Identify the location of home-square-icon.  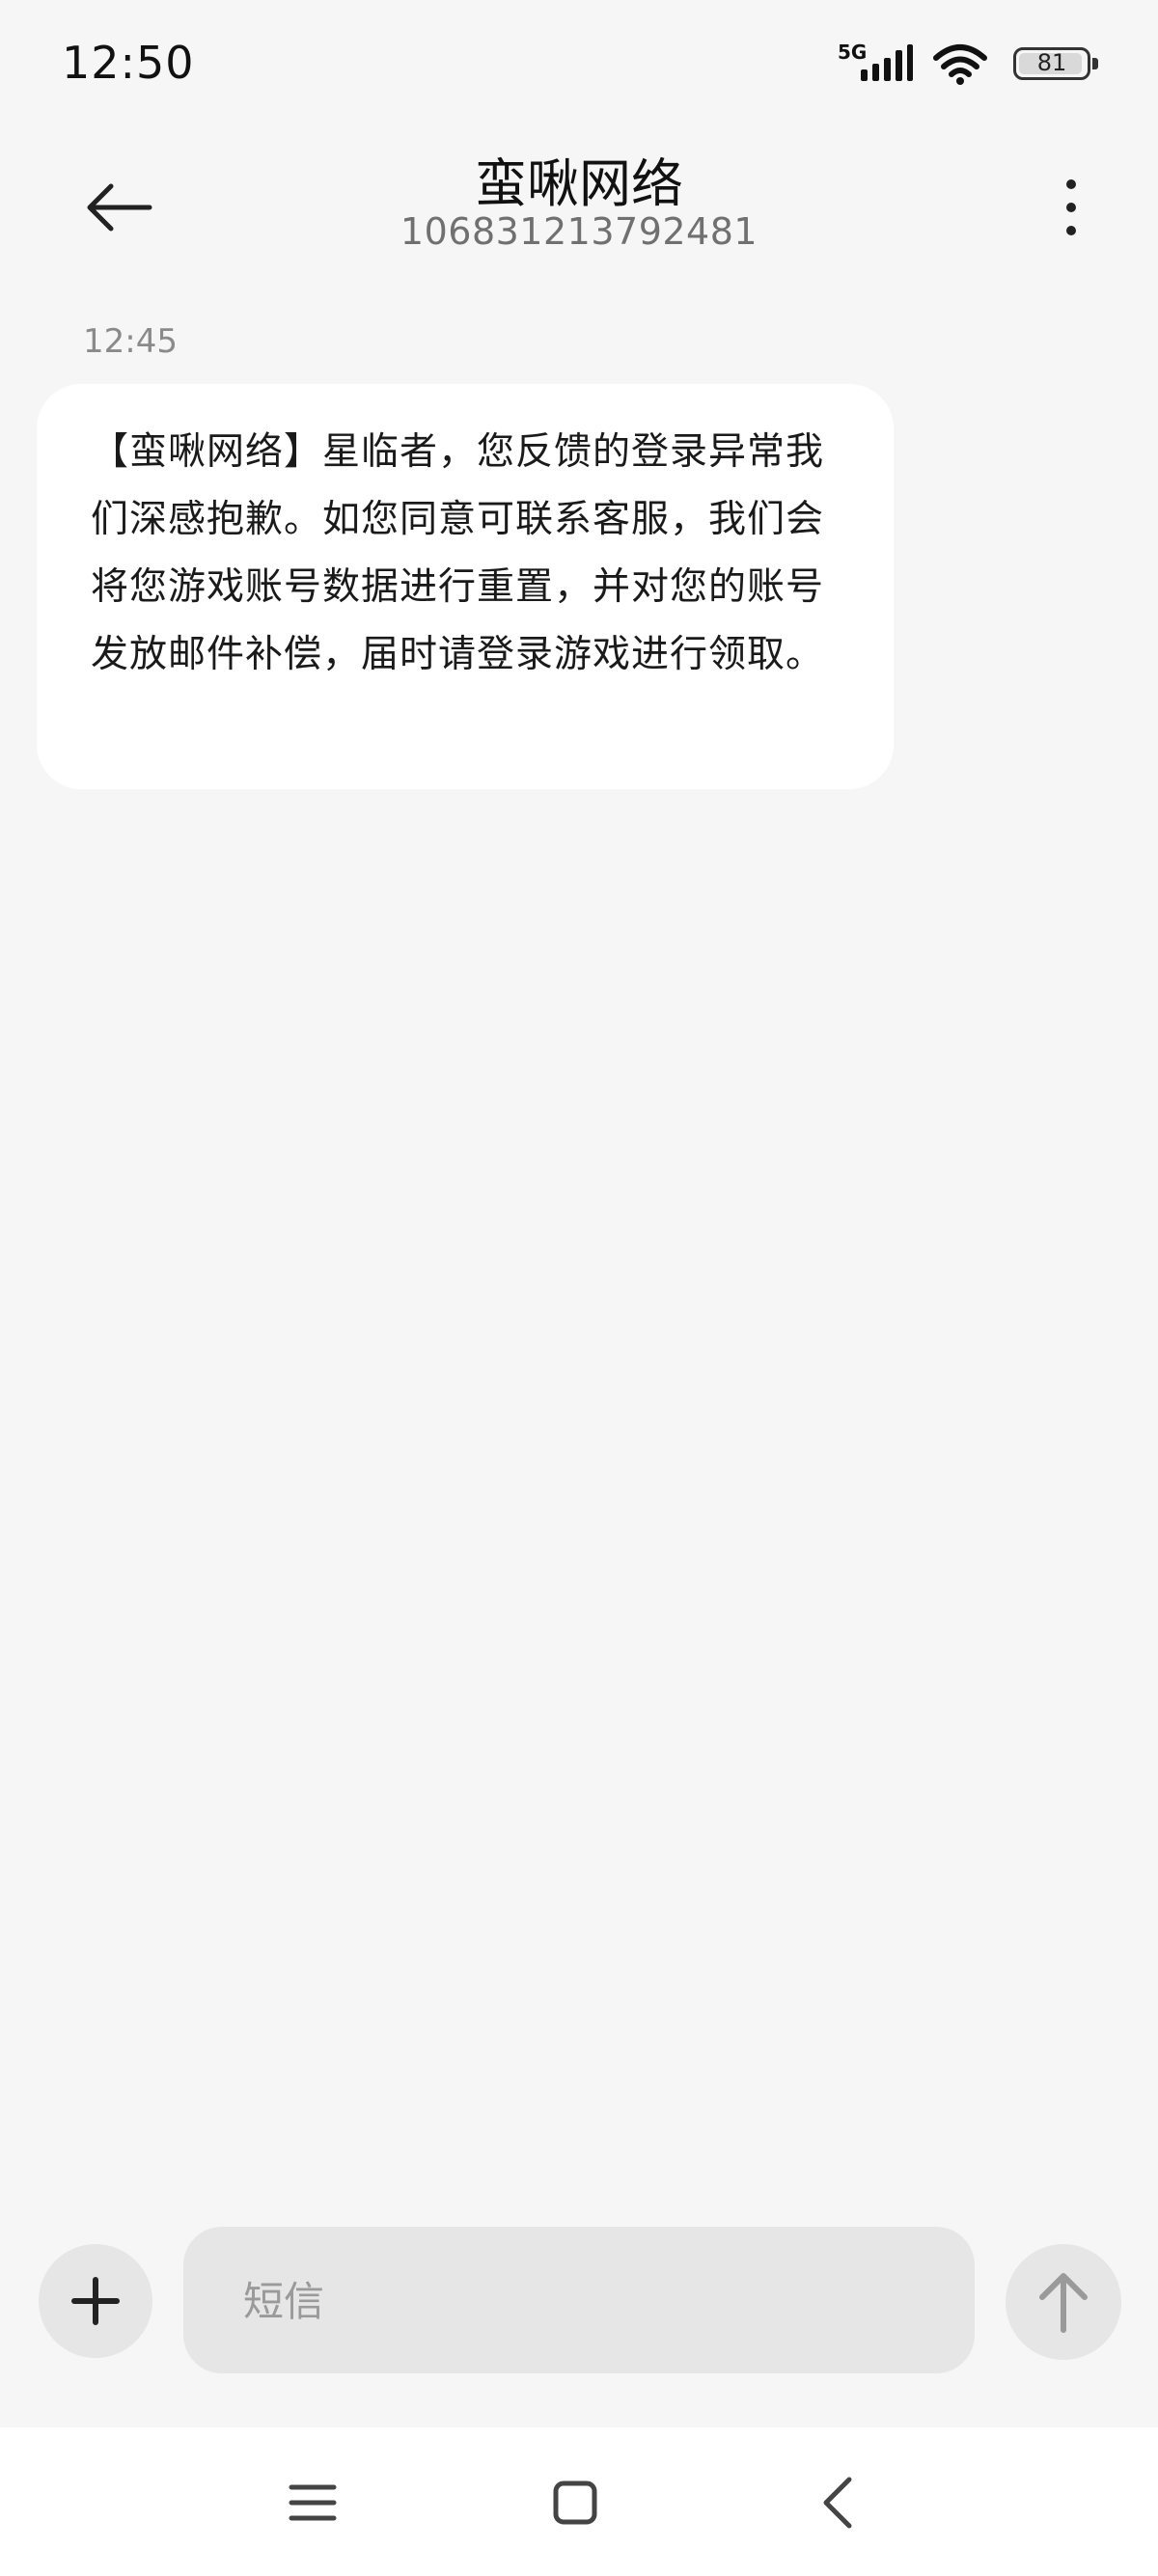
(575, 2503).